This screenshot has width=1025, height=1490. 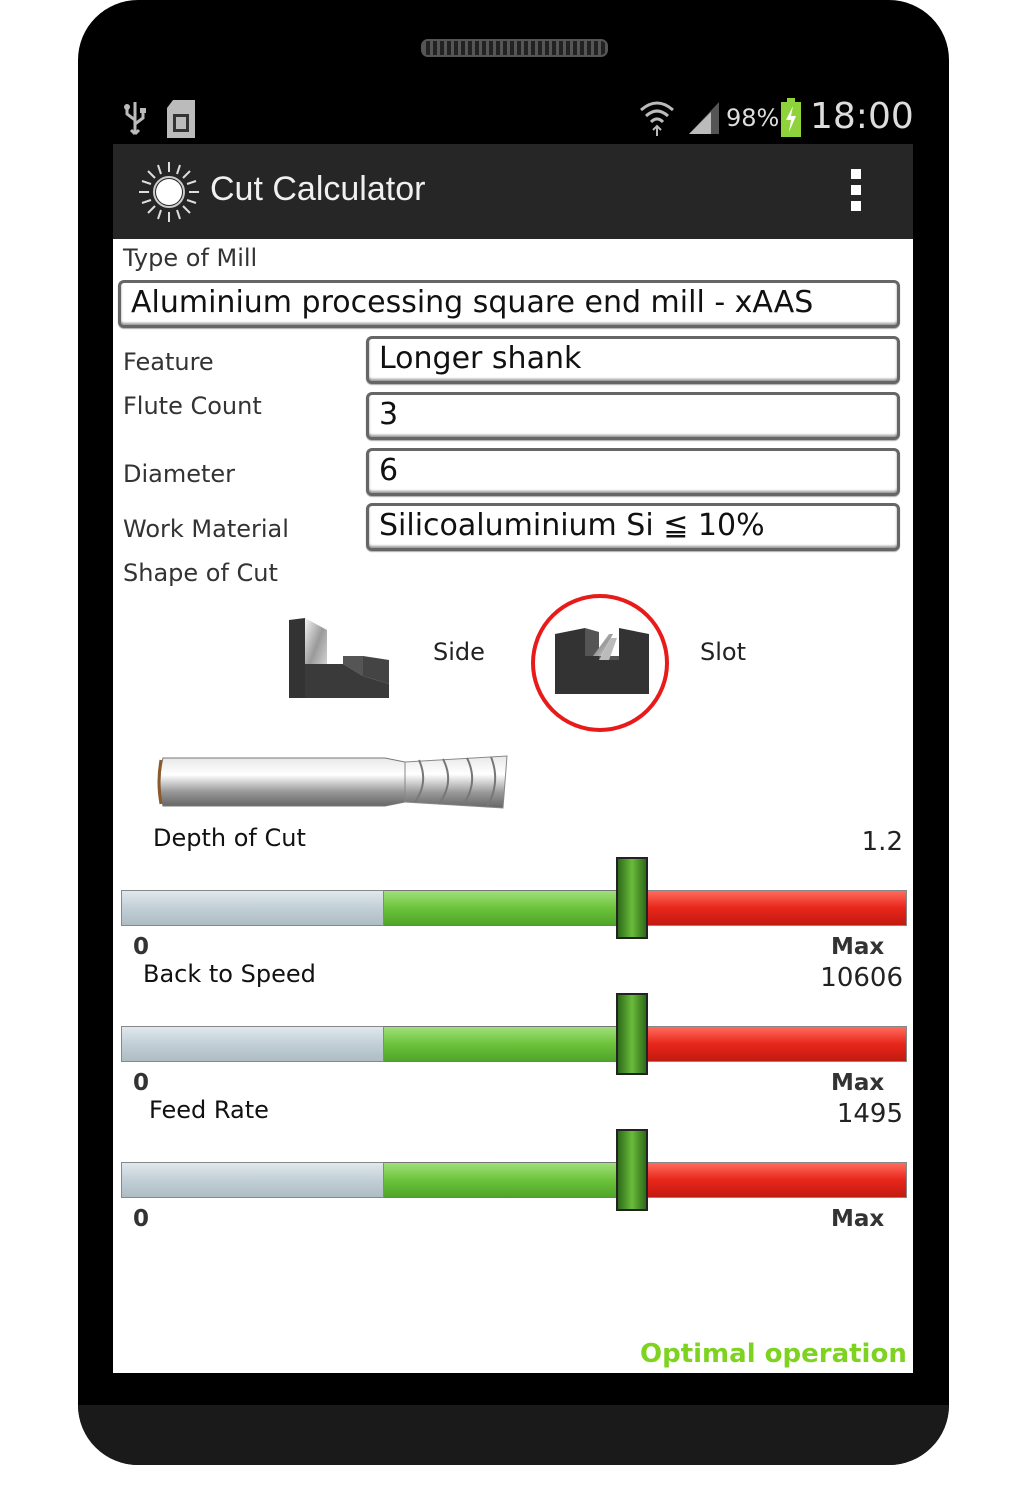 What do you see at coordinates (318, 189) in the screenshot?
I see `app-title: Cut Calculator` at bounding box center [318, 189].